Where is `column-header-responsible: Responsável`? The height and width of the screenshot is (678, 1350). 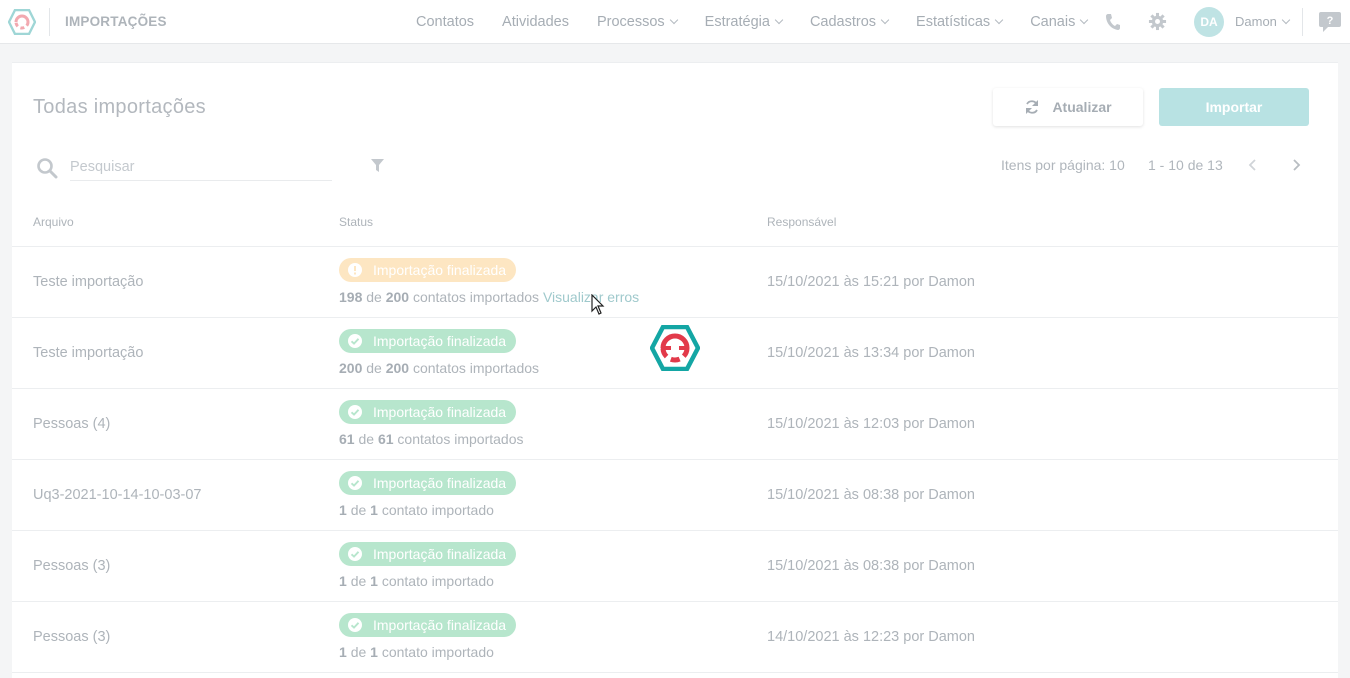 column-header-responsible: Responsável is located at coordinates (801, 222).